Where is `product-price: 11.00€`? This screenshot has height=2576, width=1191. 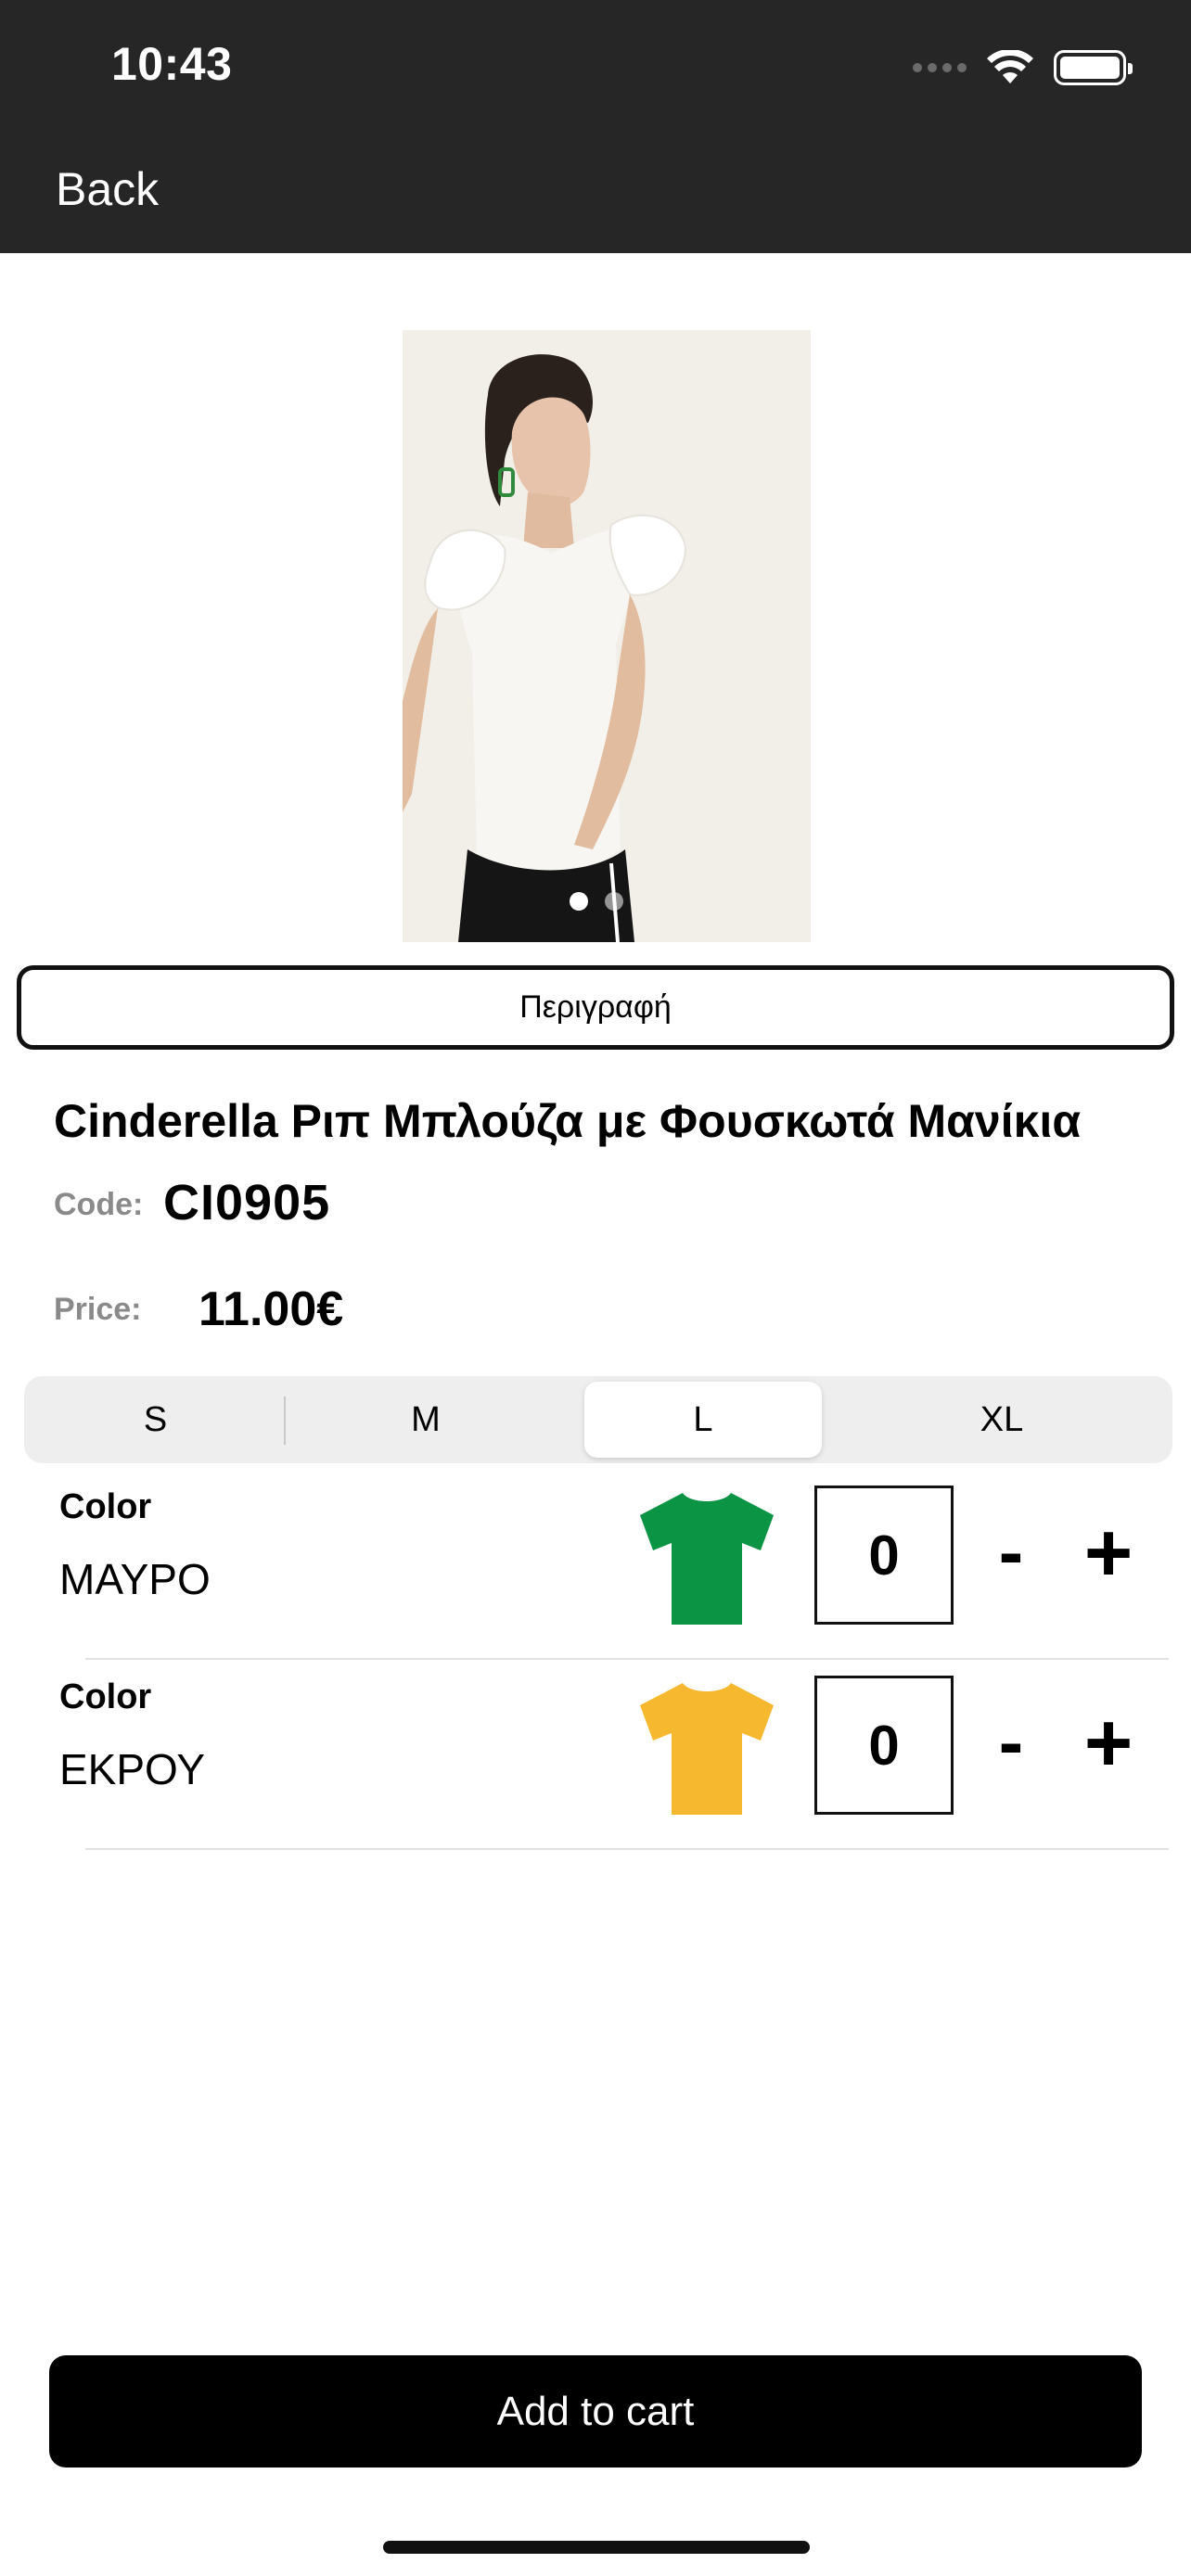 product-price: 11.00€ is located at coordinates (271, 1309).